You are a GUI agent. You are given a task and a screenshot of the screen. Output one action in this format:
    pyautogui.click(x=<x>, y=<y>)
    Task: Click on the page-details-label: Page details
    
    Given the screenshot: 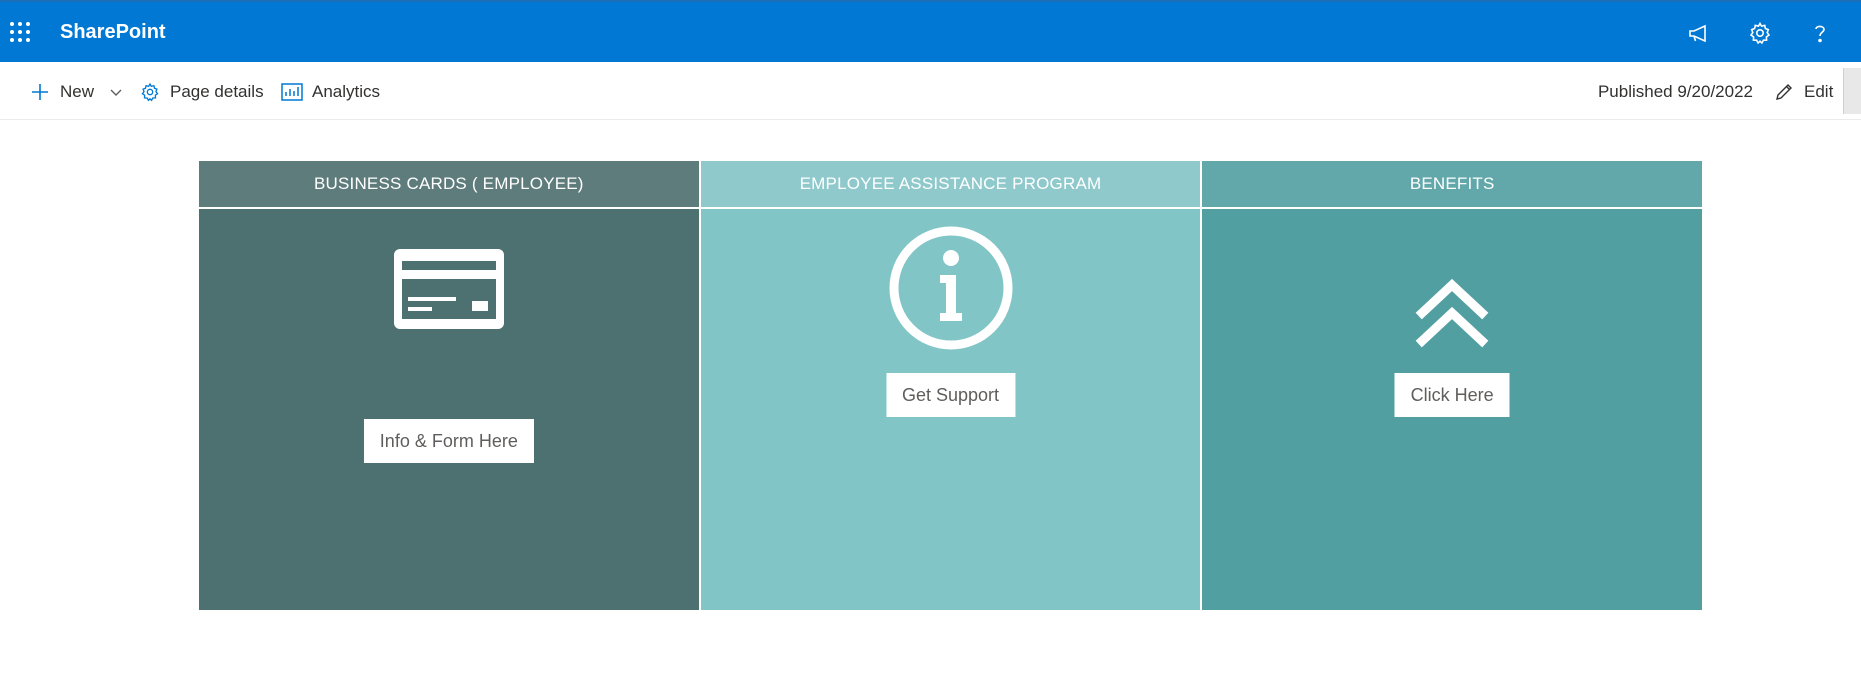 What is the action you would take?
    pyautogui.click(x=217, y=91)
    